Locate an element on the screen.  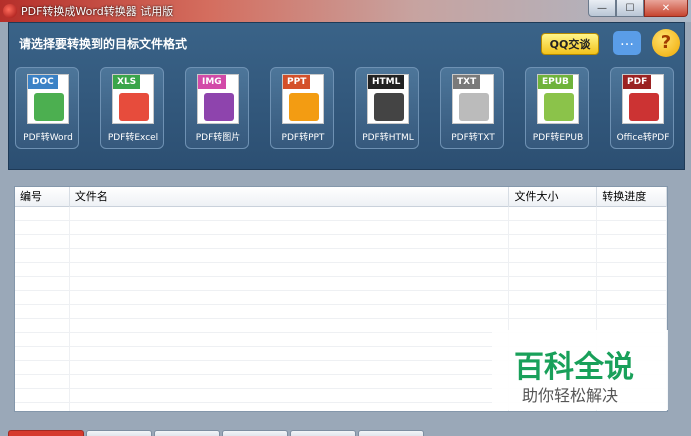
column-header-filename: 文件名 is located at coordinates (290, 197).